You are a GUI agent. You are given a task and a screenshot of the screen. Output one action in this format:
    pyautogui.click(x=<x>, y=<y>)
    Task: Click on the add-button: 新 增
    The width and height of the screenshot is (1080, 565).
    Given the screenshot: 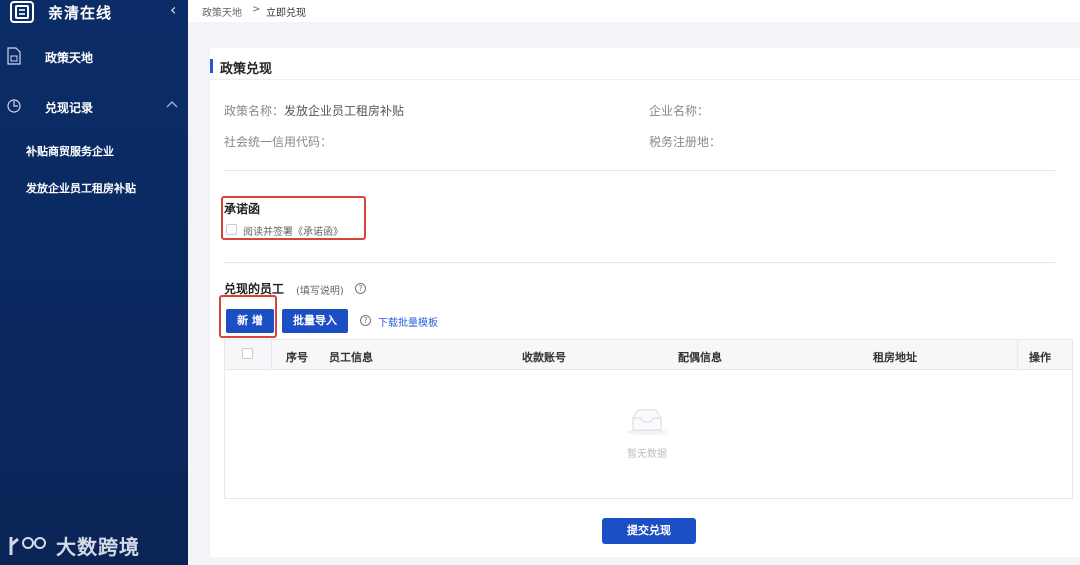 What is the action you would take?
    pyautogui.click(x=250, y=321)
    